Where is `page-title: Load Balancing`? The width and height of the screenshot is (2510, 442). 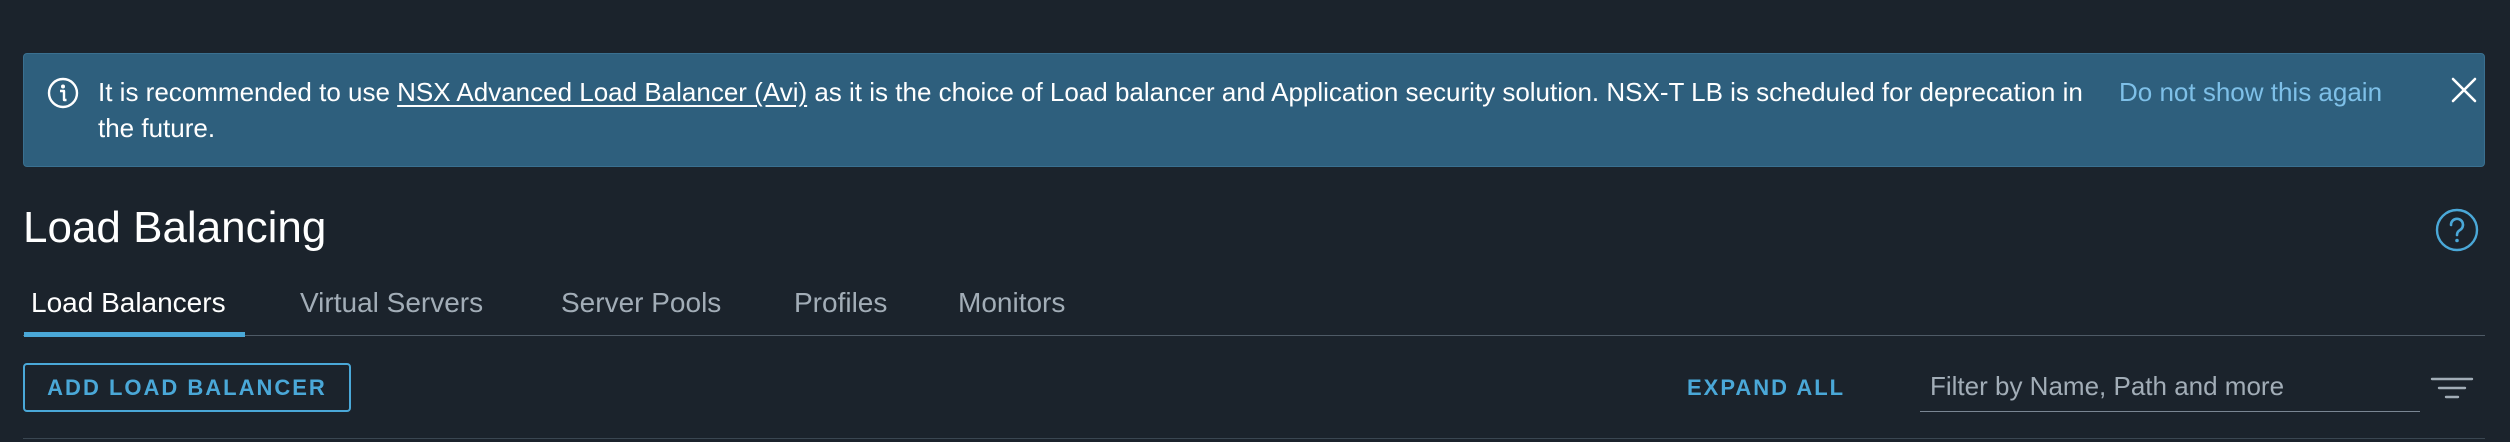 page-title: Load Balancing is located at coordinates (175, 227).